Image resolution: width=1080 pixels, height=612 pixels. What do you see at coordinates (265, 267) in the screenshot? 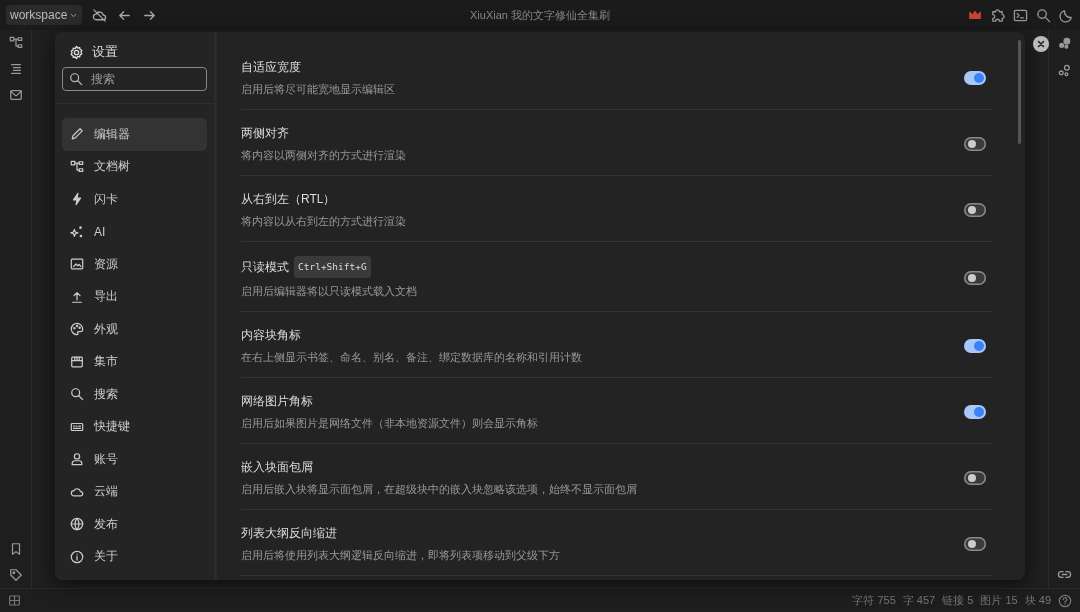
I see `option-title: 只读模式` at bounding box center [265, 267].